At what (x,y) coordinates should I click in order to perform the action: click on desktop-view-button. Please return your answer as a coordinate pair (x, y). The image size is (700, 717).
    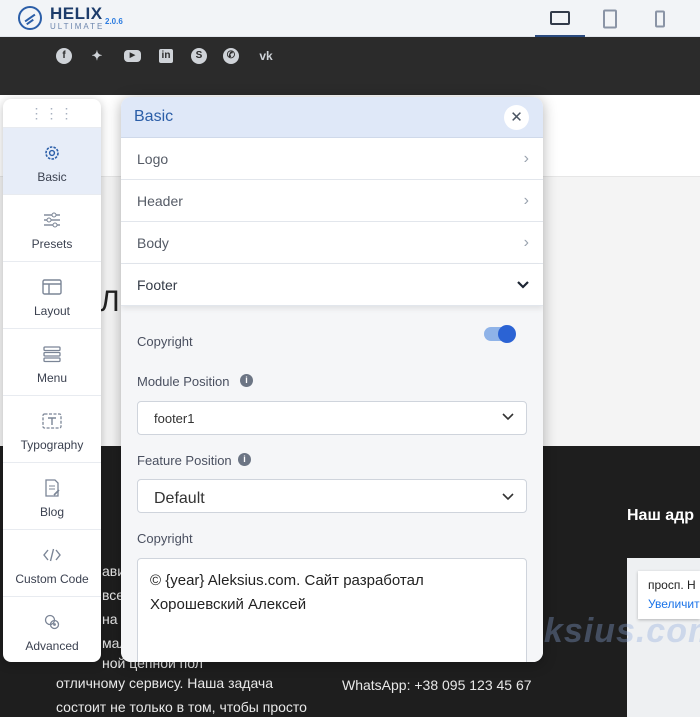
    Looking at the image, I should click on (560, 18).